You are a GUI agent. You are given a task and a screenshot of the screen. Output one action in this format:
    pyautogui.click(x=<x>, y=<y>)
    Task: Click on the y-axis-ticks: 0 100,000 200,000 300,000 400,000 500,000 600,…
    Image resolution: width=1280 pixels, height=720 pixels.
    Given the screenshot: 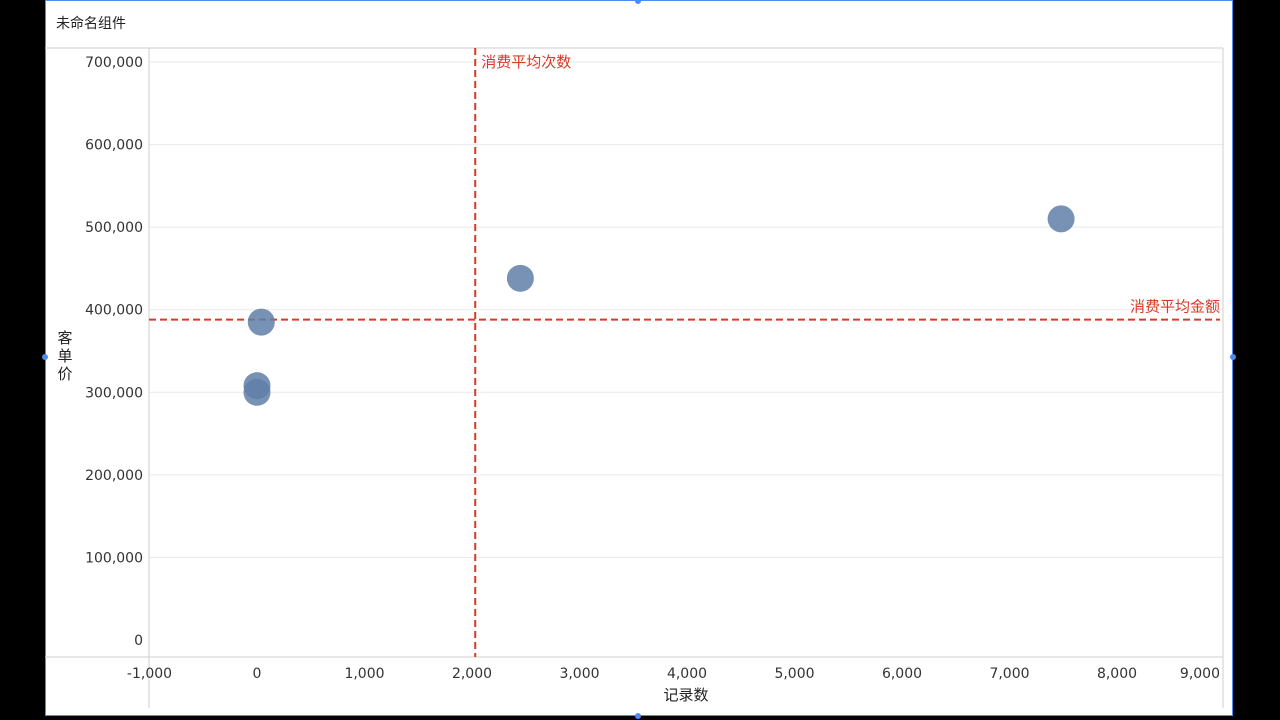 What is the action you would take?
    pyautogui.click(x=114, y=352)
    